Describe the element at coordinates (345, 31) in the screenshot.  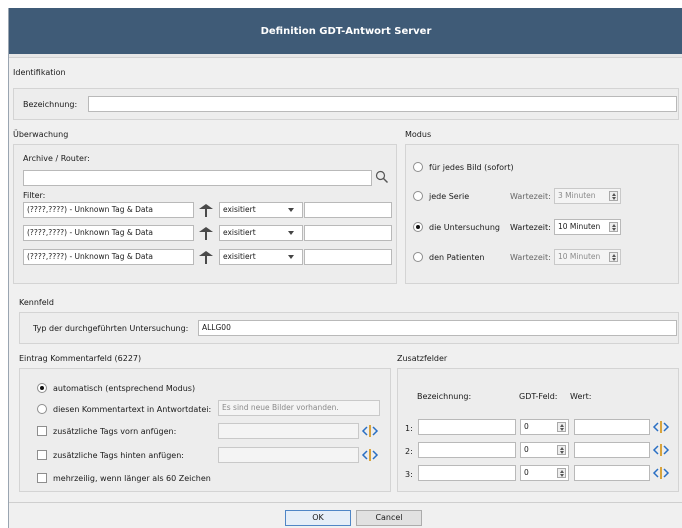
I see `dialog-title: Definition GDT-Antwort Server` at that location.